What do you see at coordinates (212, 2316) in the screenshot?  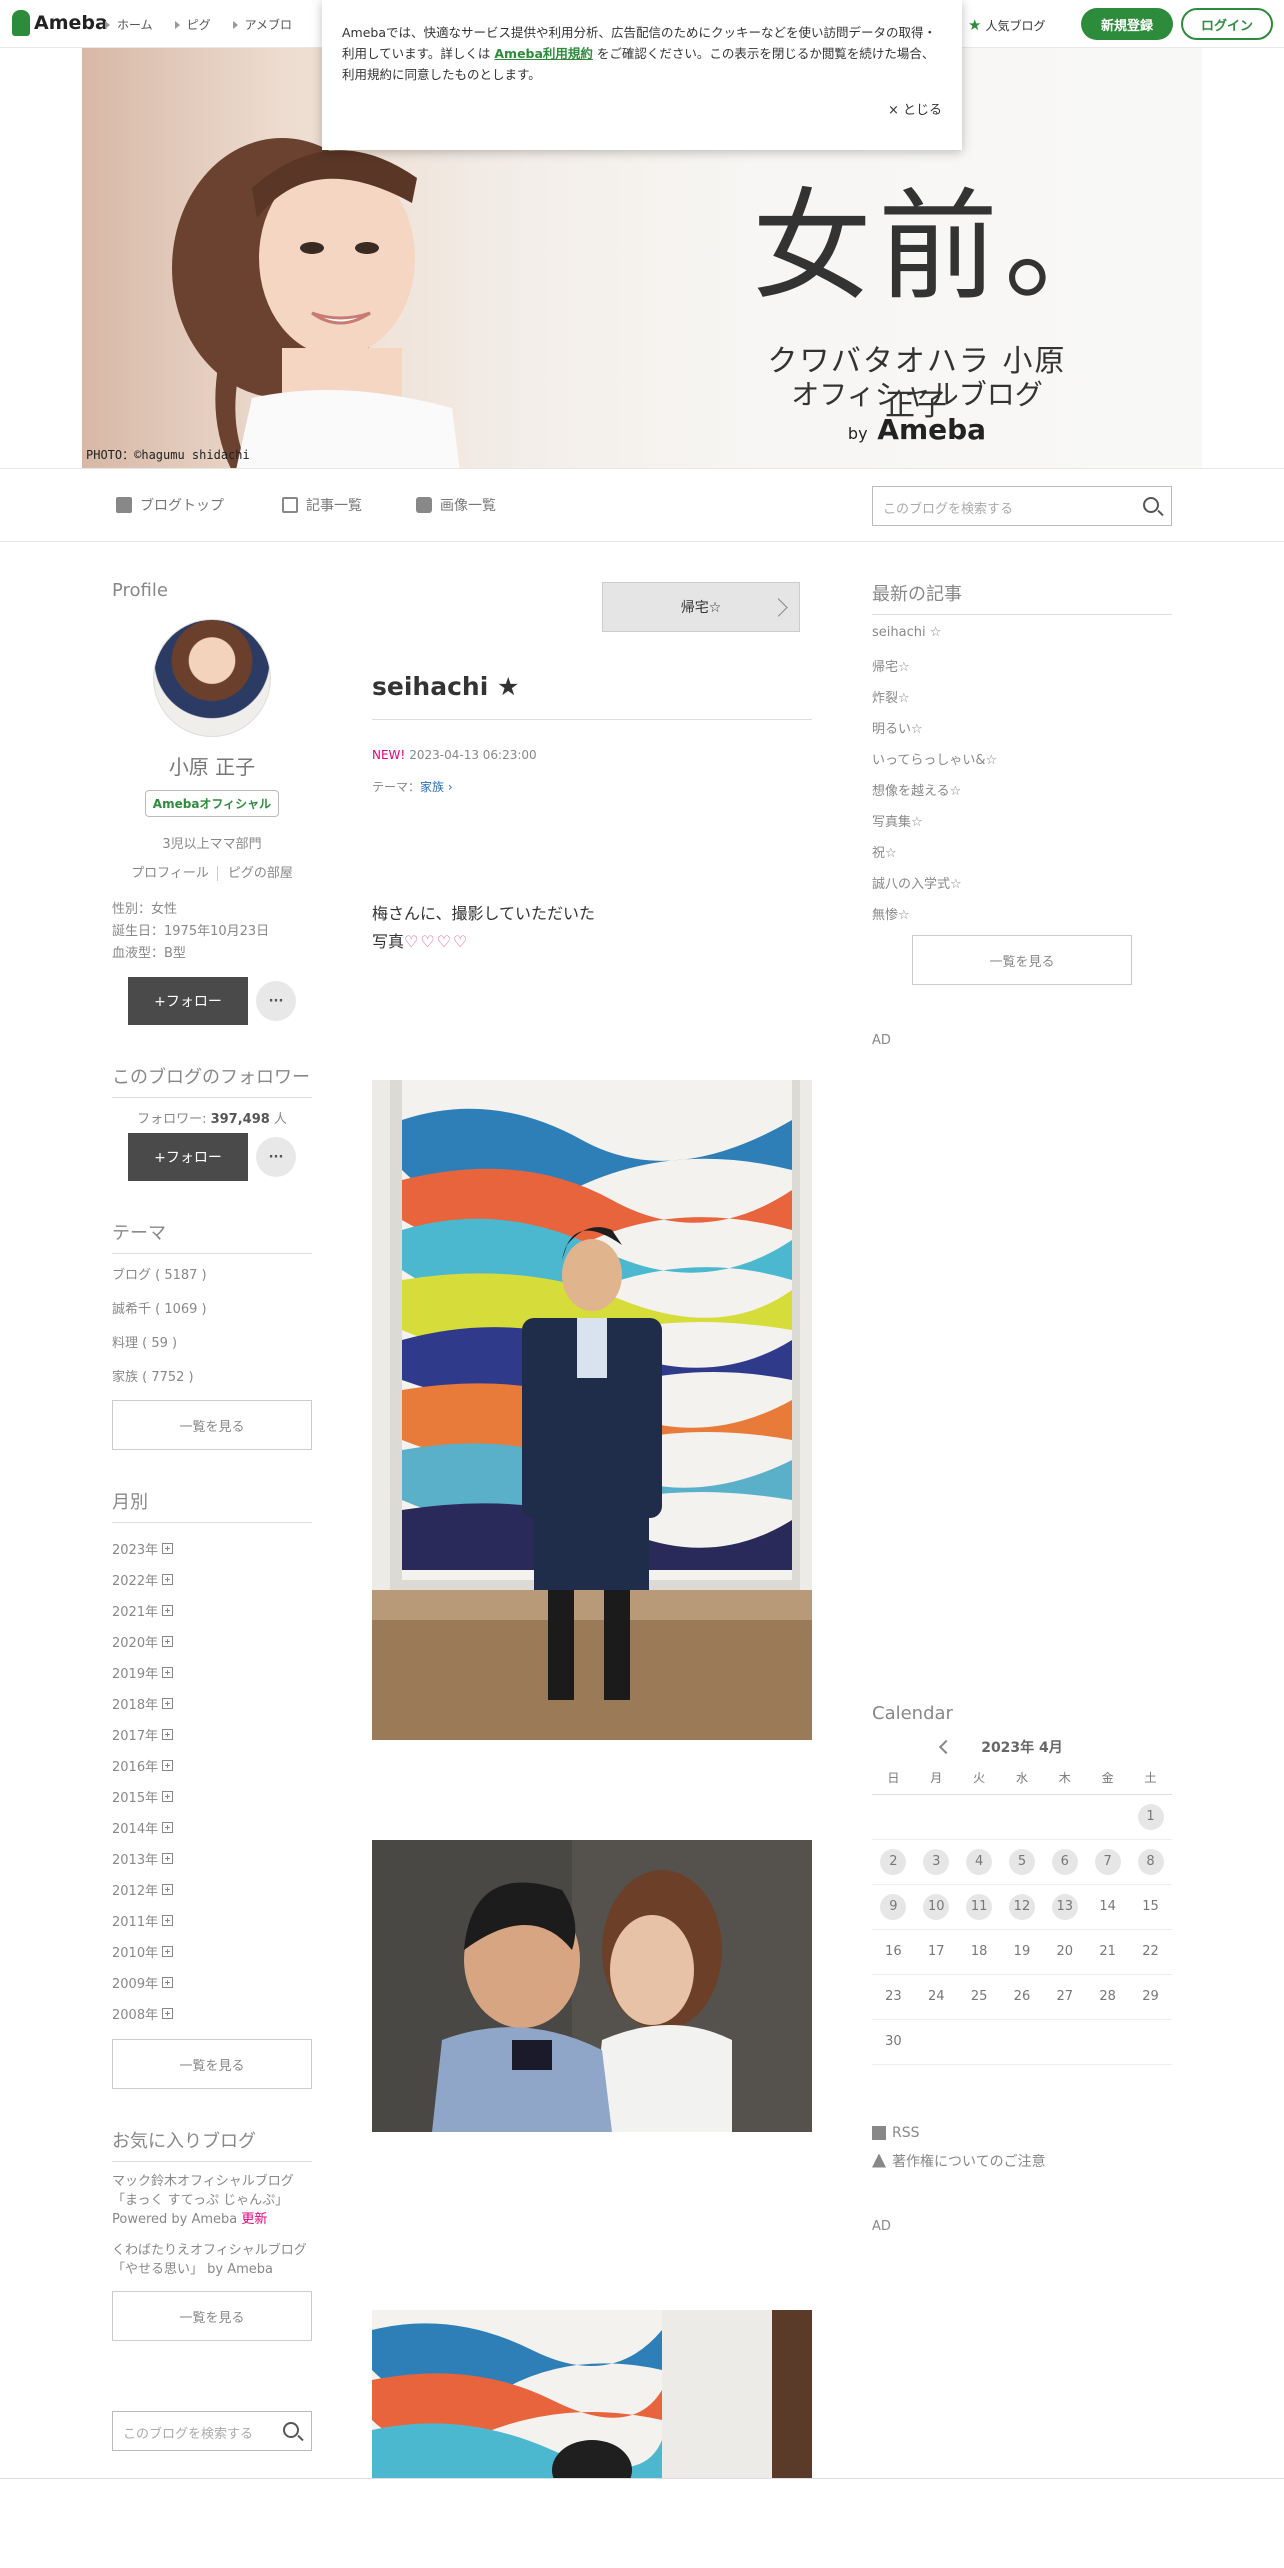 I see `favorites-all-button: 一覧を見る` at bounding box center [212, 2316].